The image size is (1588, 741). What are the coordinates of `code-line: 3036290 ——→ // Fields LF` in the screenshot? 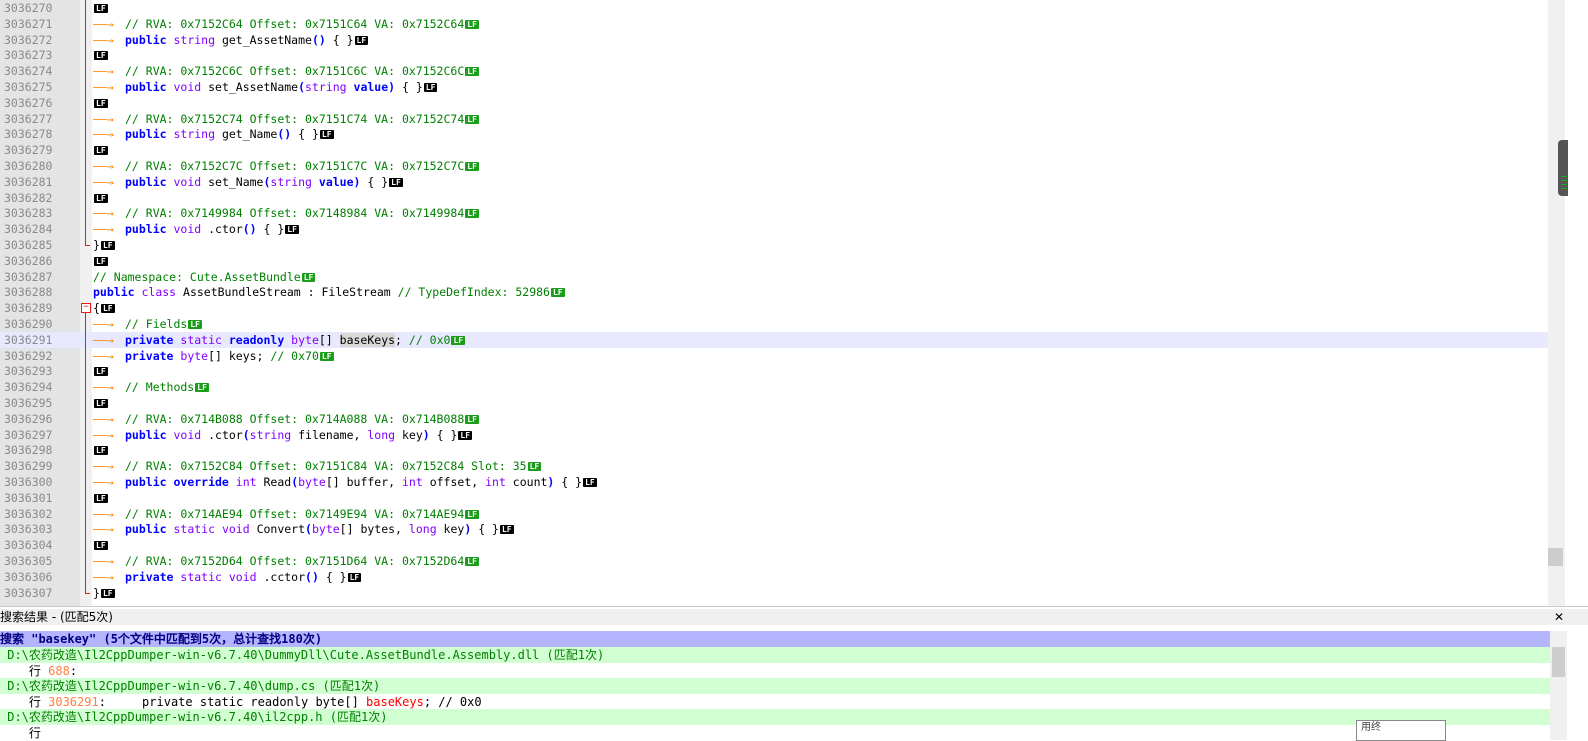 It's located at (774, 324).